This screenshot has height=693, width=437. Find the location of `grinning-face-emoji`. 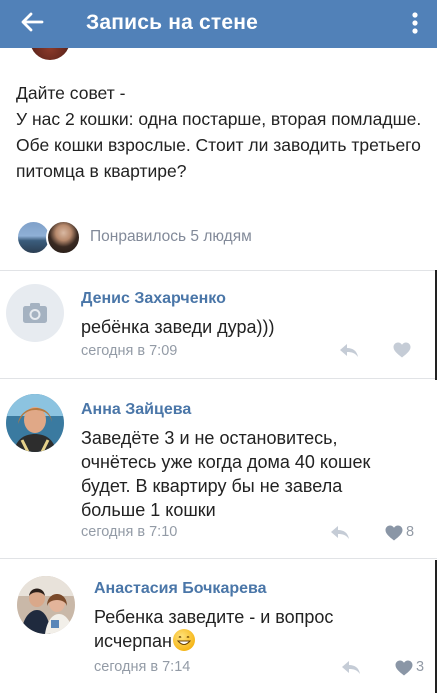

grinning-face-emoji is located at coordinates (183, 640).